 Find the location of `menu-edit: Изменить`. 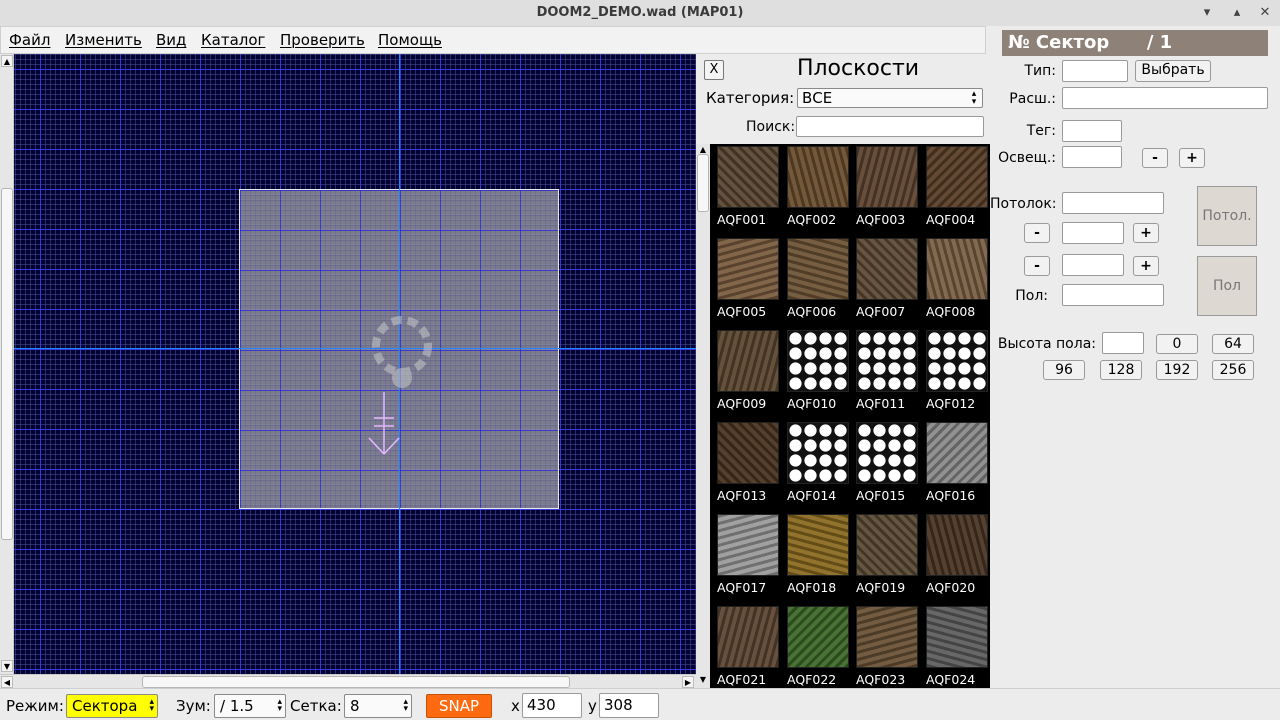

menu-edit: Изменить is located at coordinates (103, 40).